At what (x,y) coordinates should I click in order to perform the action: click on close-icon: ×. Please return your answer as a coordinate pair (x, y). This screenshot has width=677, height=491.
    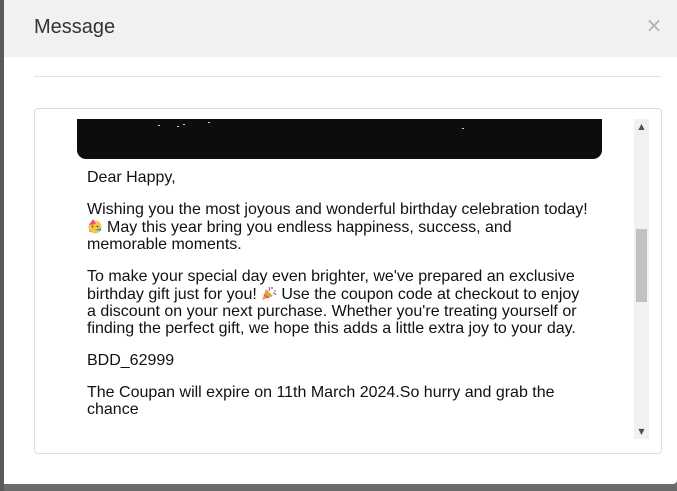
    Looking at the image, I should click on (654, 25).